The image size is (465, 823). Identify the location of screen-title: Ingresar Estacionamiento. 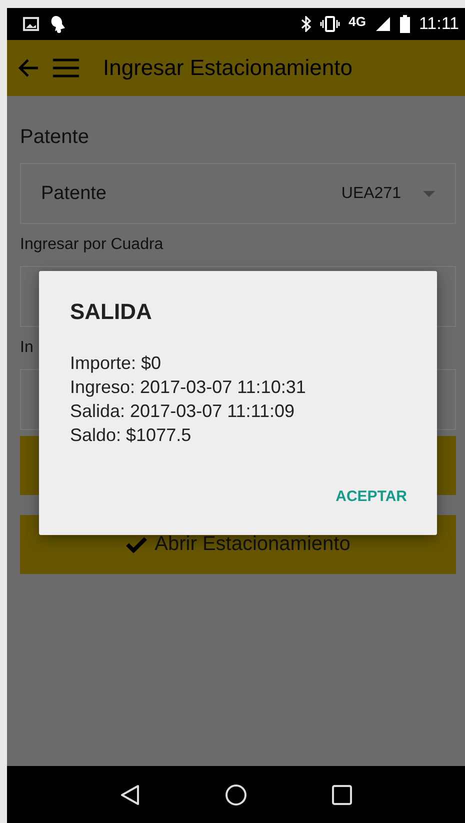
(227, 68).